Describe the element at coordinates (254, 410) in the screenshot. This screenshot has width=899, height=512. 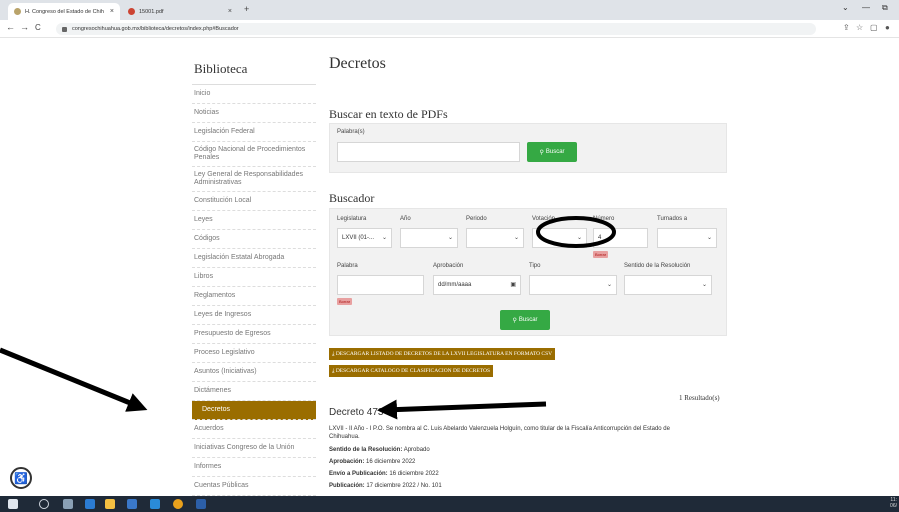
I see `sidebar-item-decretos: Decretos` at that location.